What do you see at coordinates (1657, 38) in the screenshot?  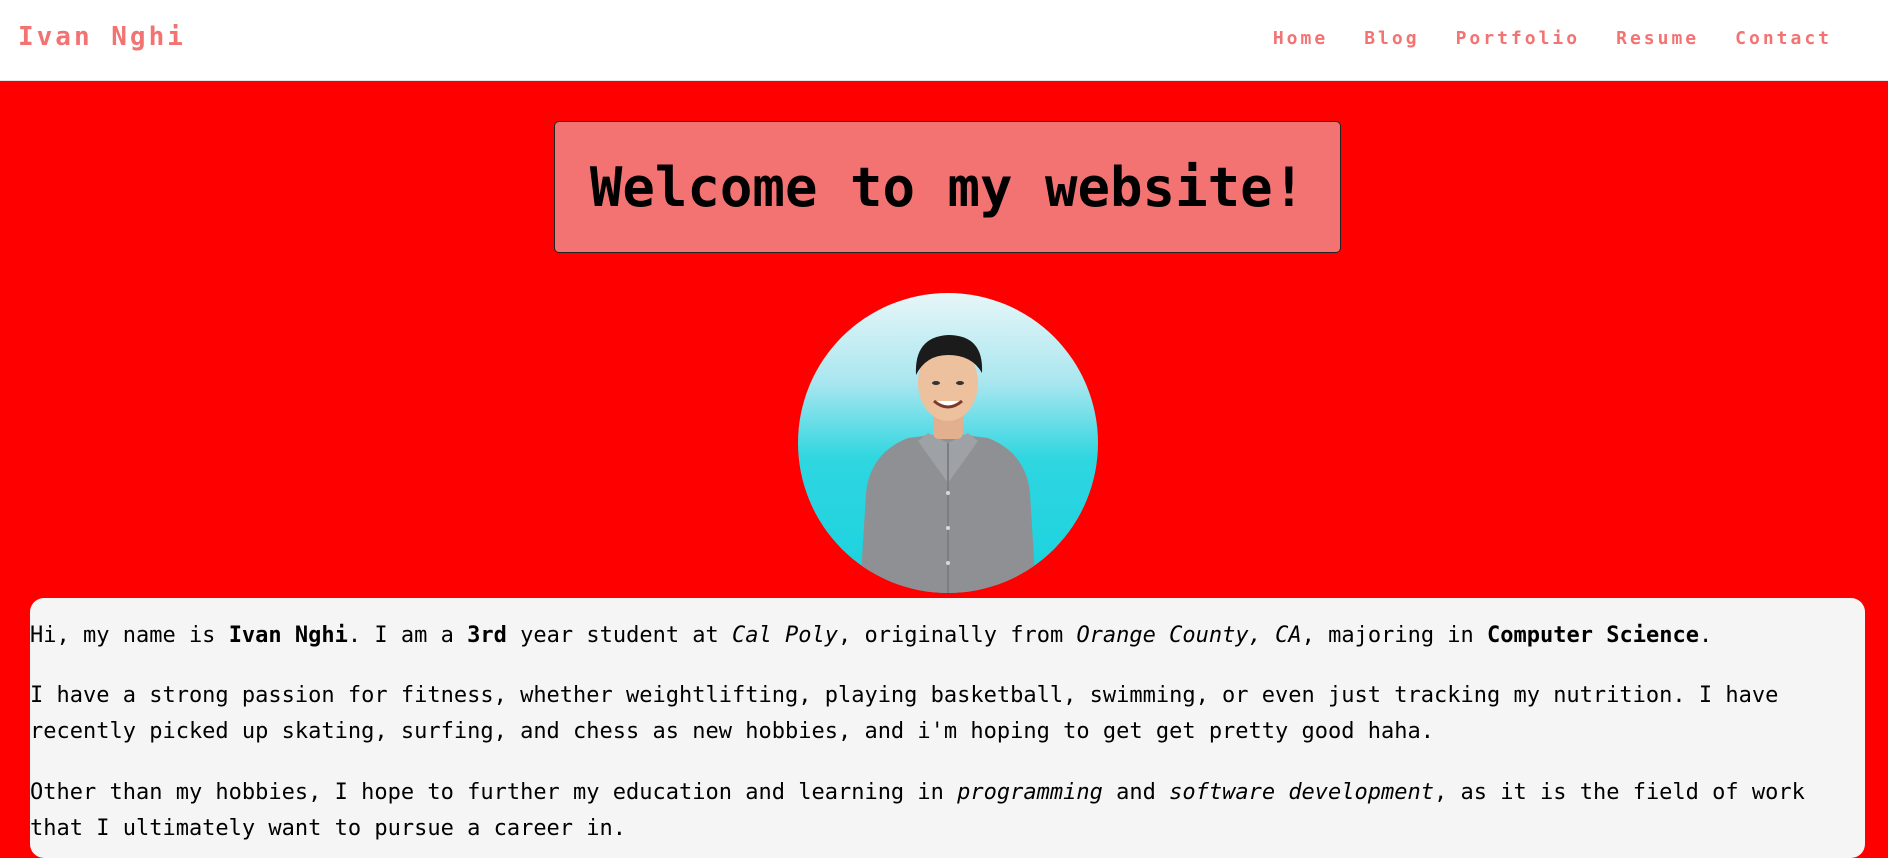 I see `nav-resume-link: Resume` at bounding box center [1657, 38].